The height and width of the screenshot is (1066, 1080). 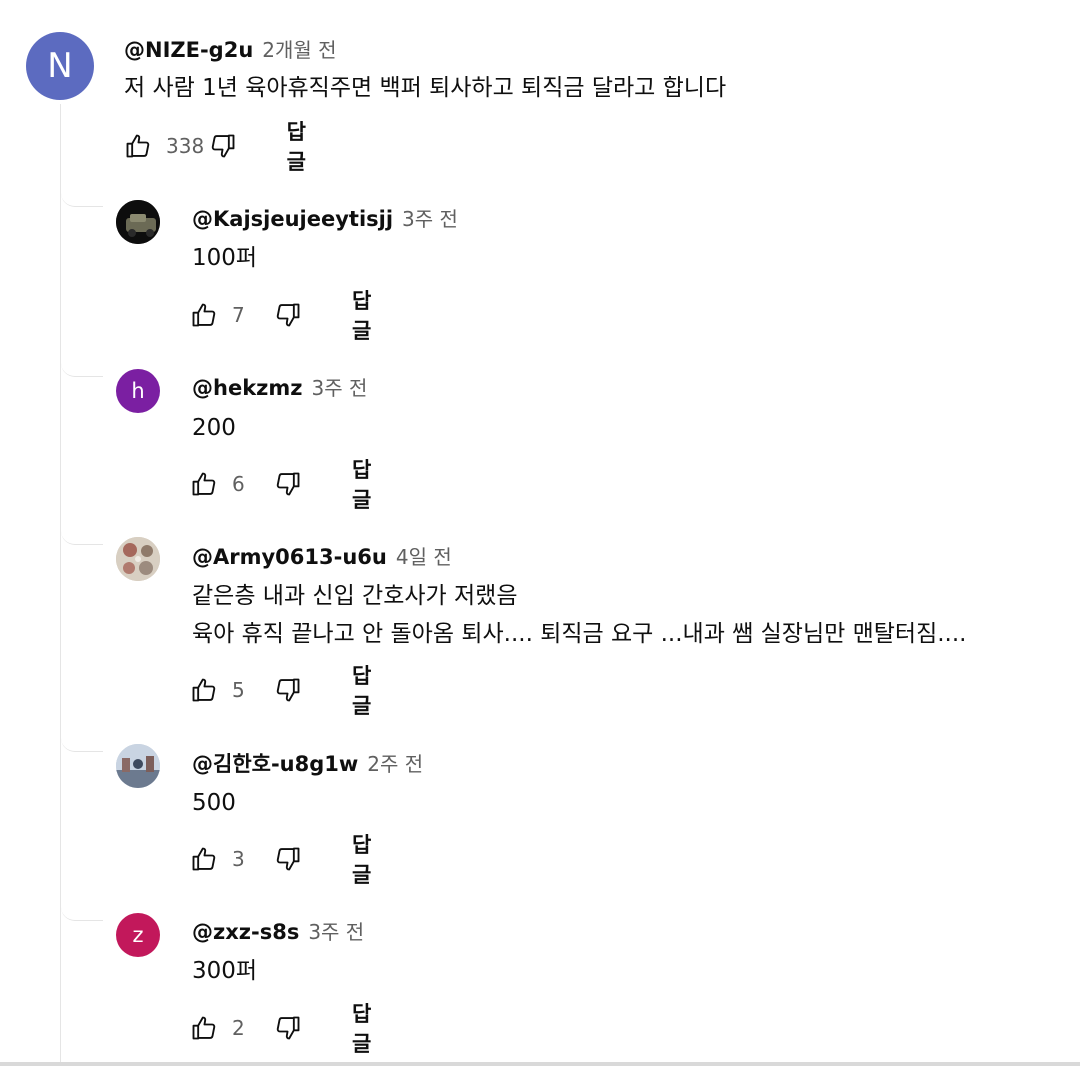 What do you see at coordinates (247, 388) in the screenshot?
I see `author-name: @hekzmz` at bounding box center [247, 388].